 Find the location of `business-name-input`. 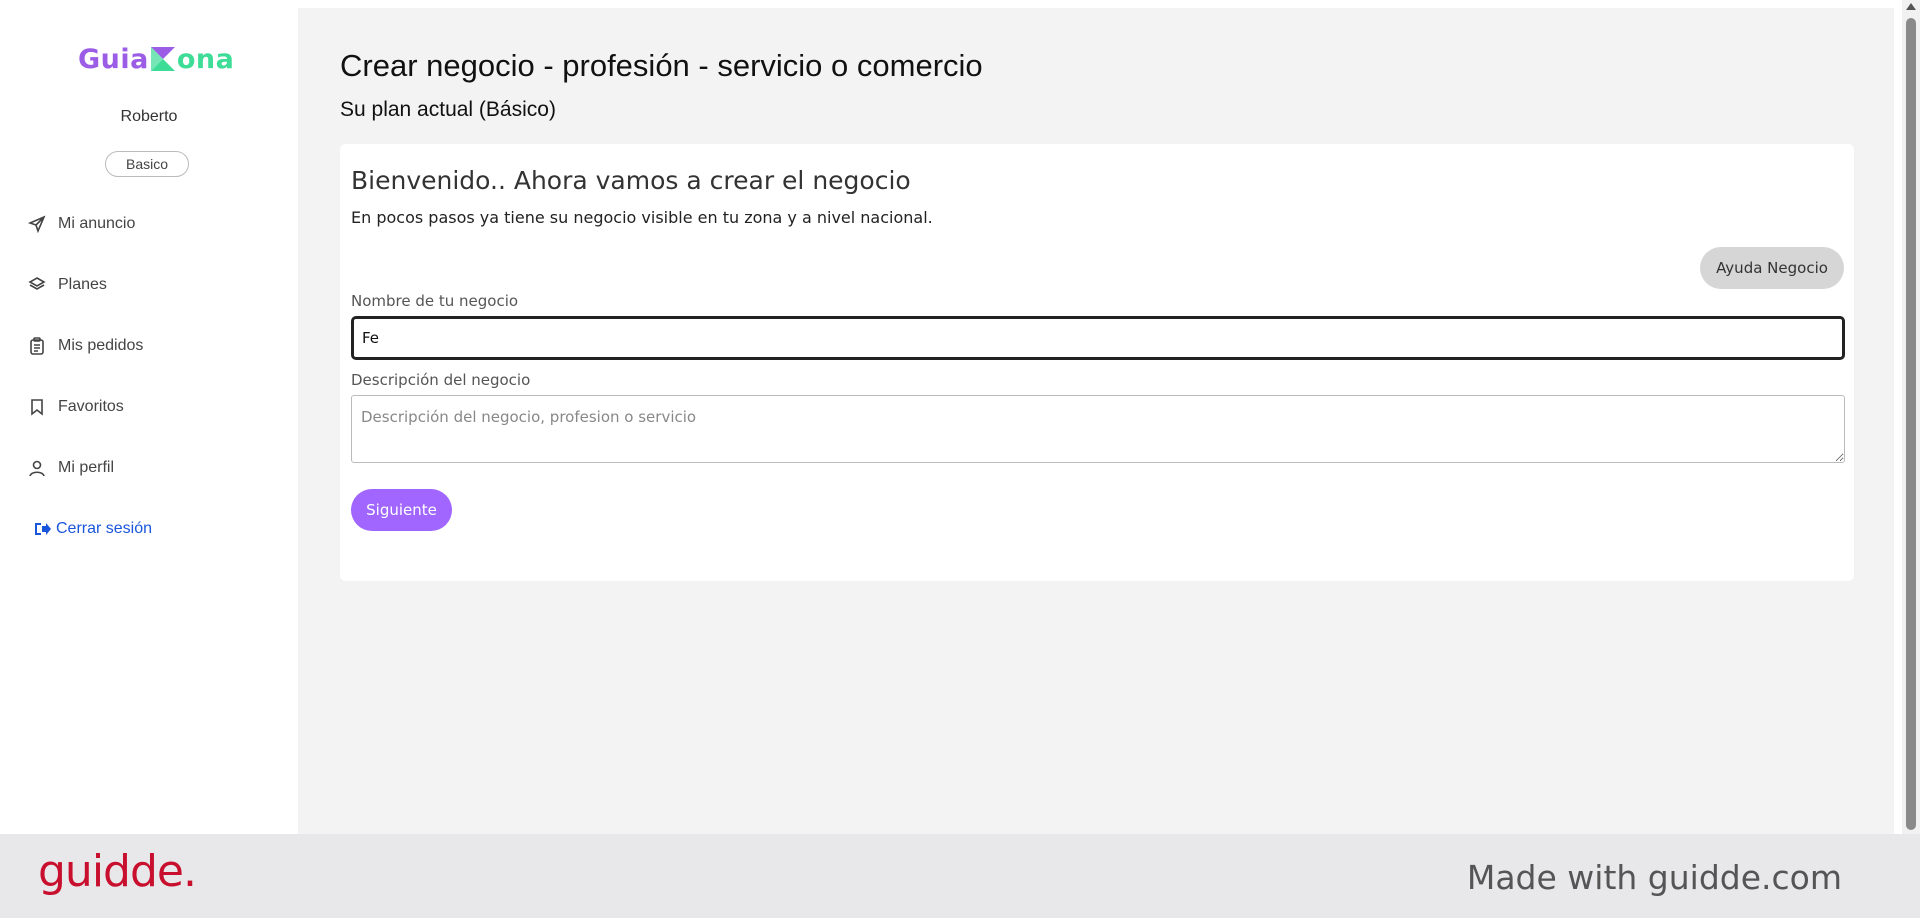

business-name-input is located at coordinates (1098, 338).